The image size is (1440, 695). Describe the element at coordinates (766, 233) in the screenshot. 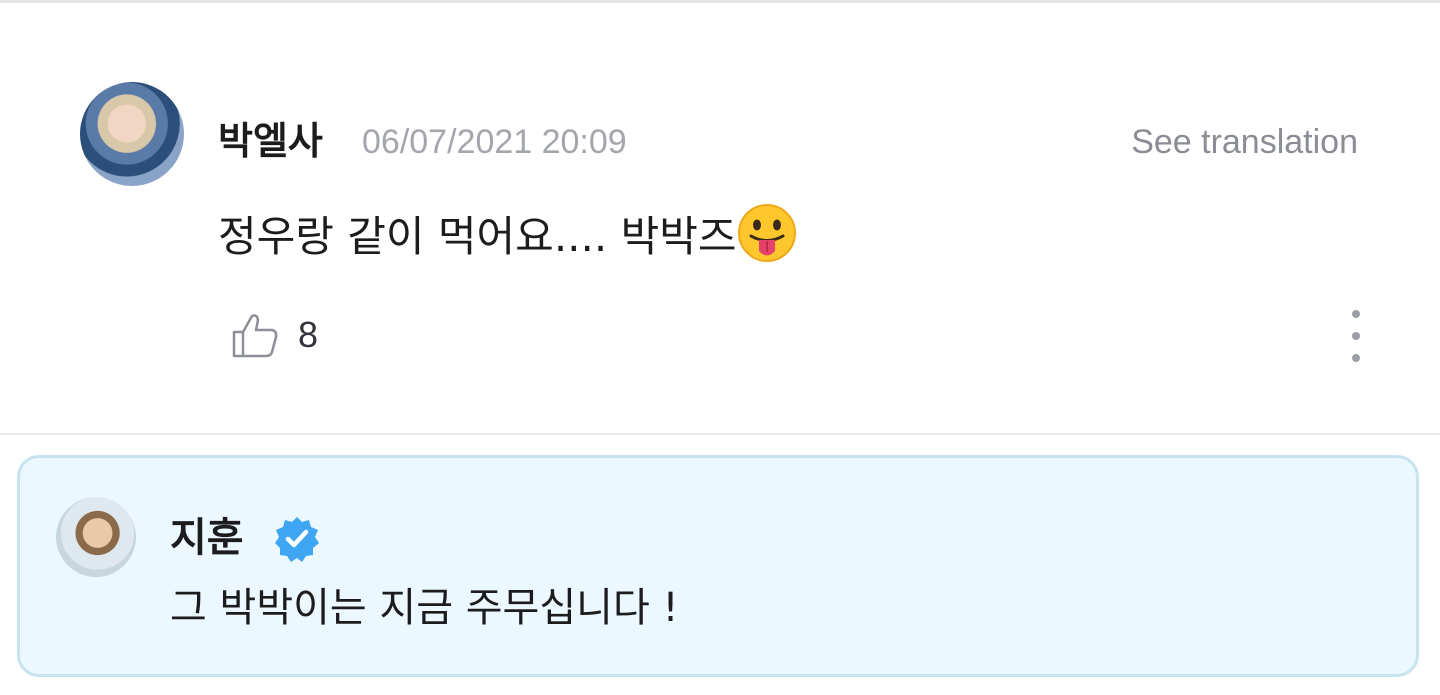

I see `tongue-face-emoji-icon` at that location.